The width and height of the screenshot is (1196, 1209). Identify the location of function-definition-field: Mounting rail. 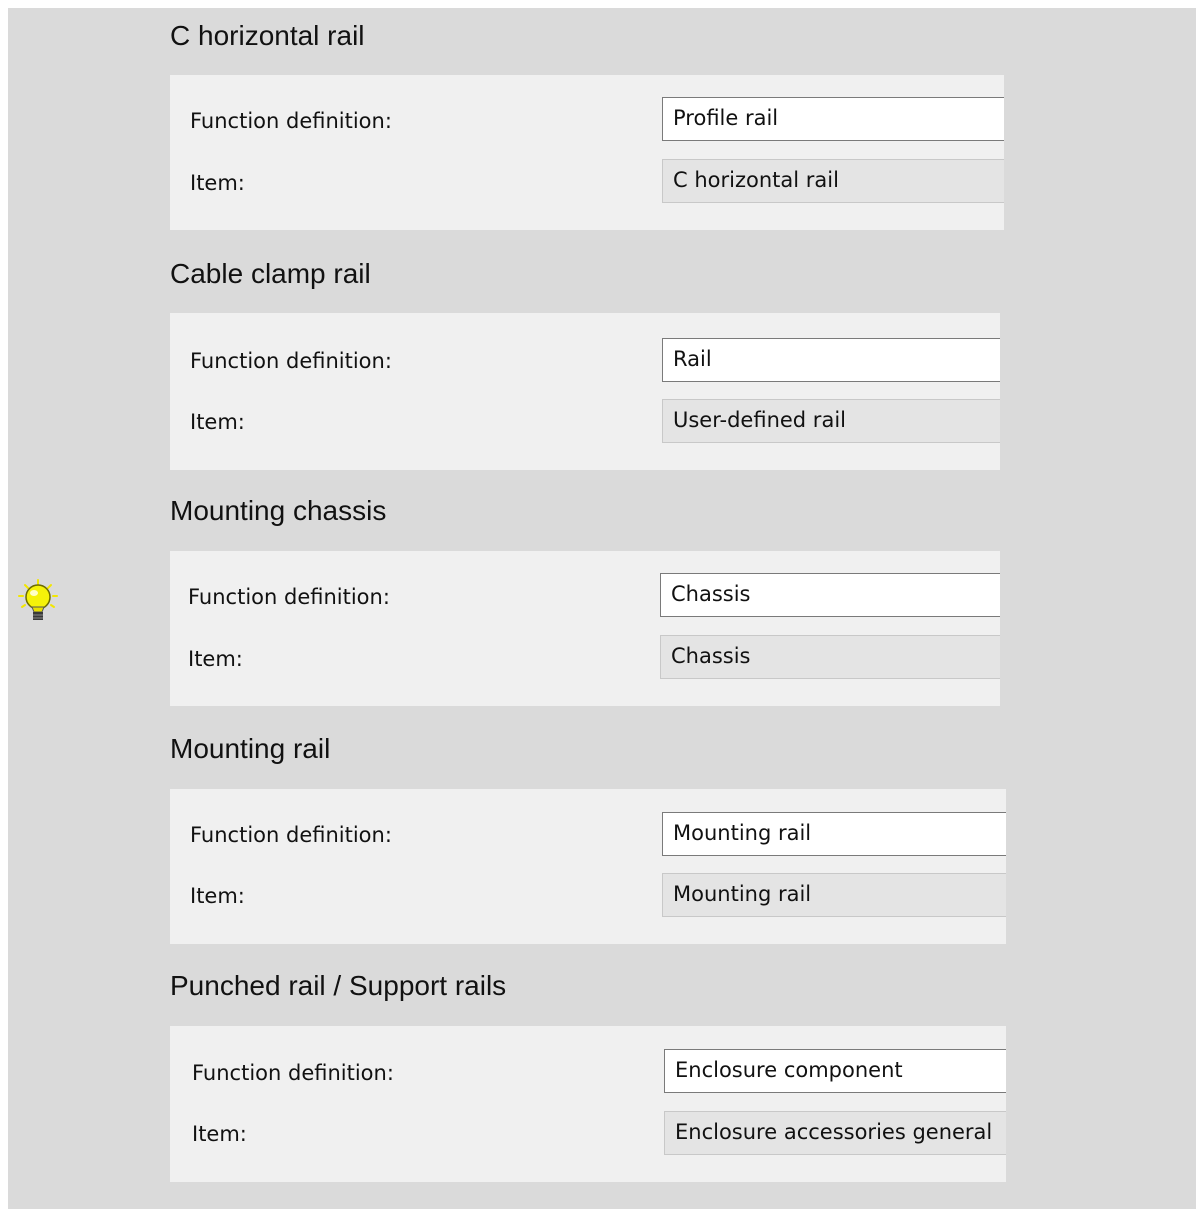
(834, 834).